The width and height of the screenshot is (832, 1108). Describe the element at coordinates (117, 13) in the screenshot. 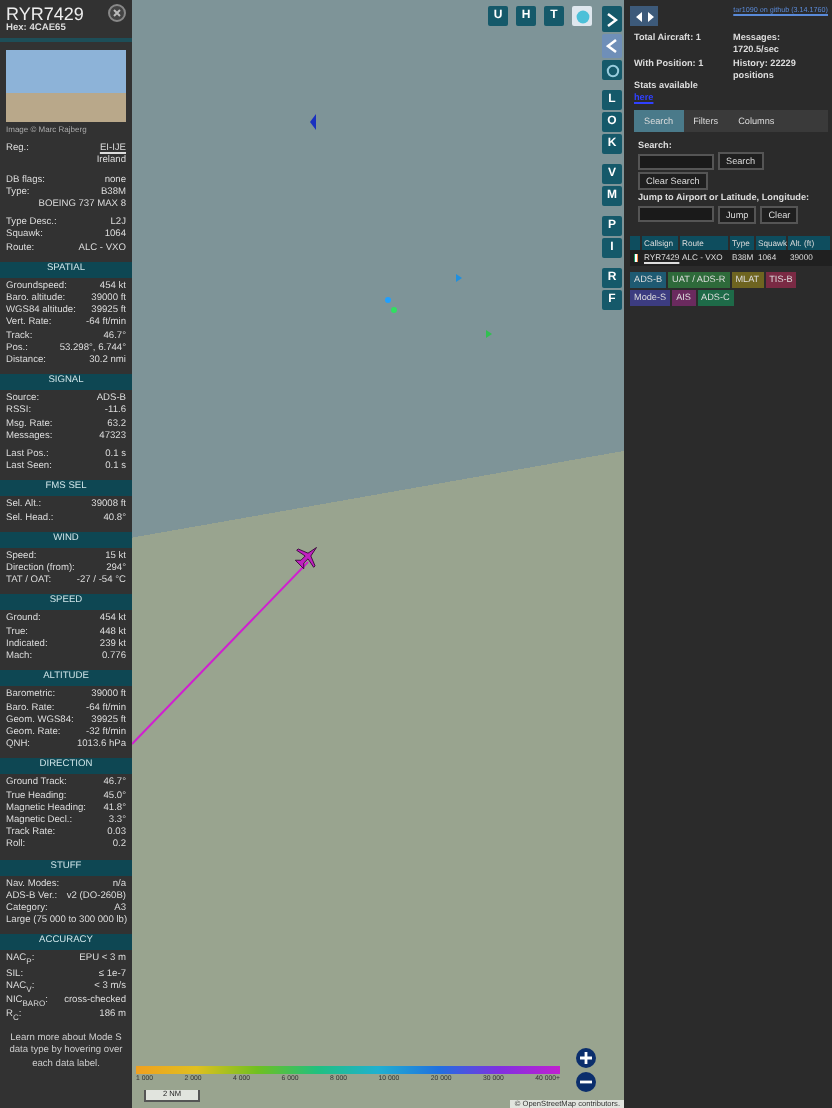

I see `close-icon` at that location.